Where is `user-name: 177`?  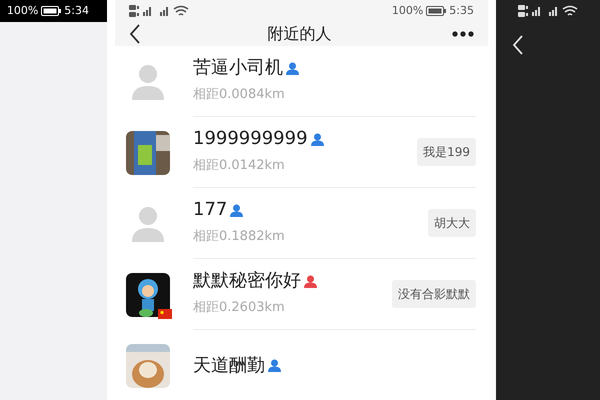
user-name: 177 is located at coordinates (210, 210).